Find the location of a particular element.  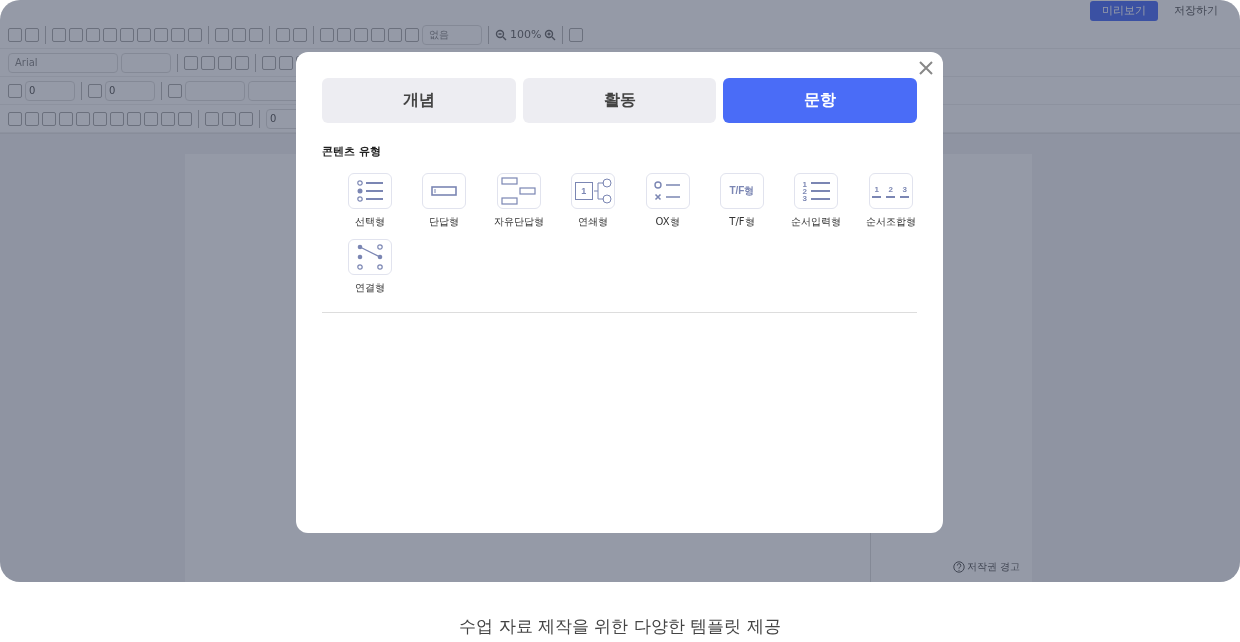

close-icon is located at coordinates (926, 67).